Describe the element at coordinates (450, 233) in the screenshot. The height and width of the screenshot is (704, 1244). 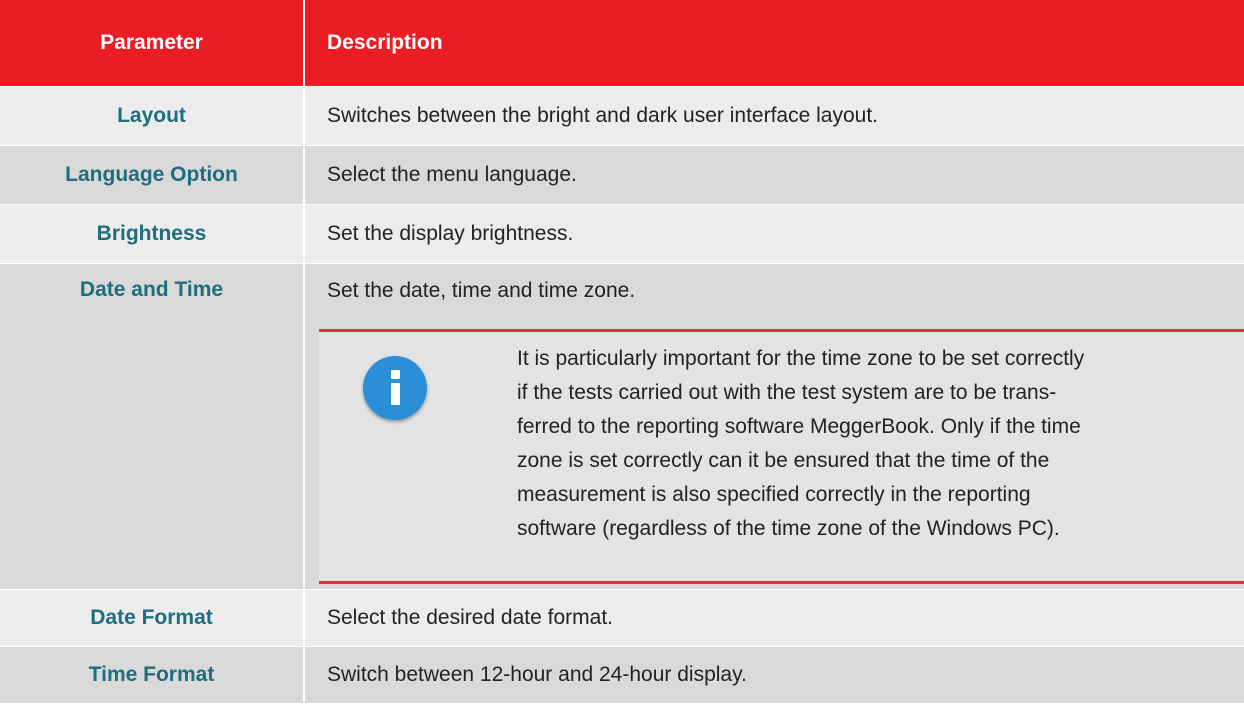
I see `row-description: Set the display brightness.` at that location.